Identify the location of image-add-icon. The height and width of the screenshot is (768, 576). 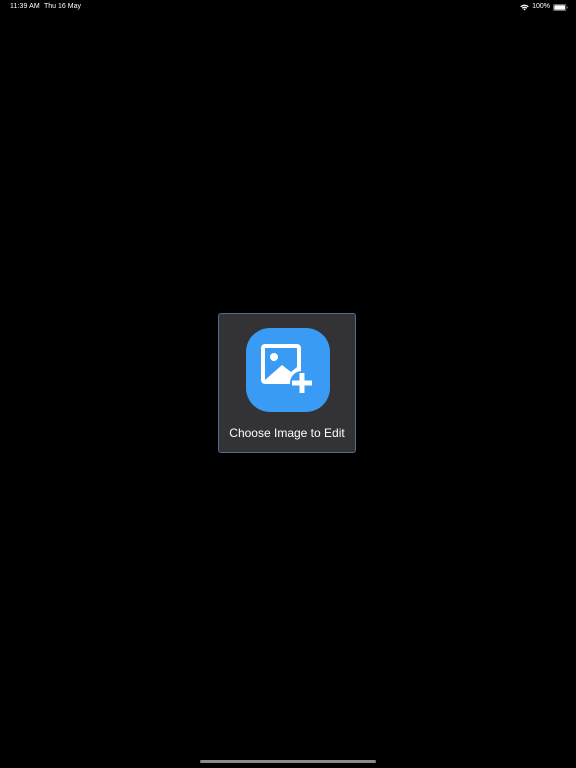
(287, 369).